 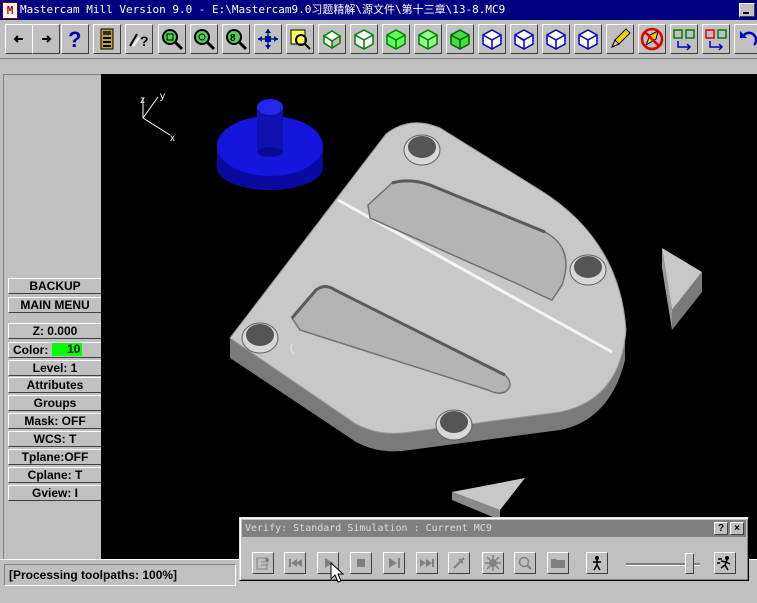 I want to click on hole-left, so click(x=260, y=338).